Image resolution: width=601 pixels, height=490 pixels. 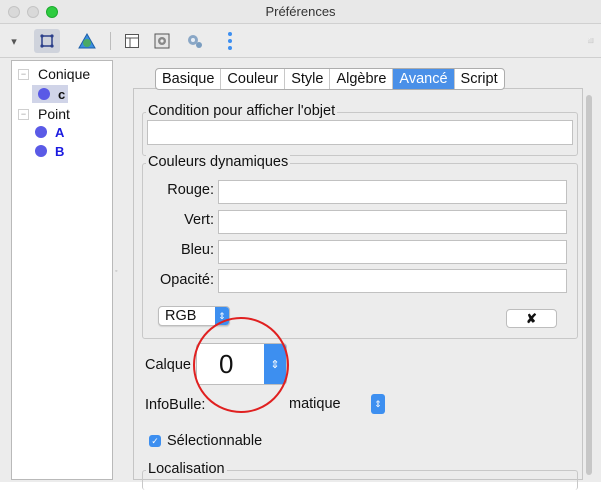 What do you see at coordinates (378, 404) in the screenshot?
I see `chevron-updown-icon: ⇕` at bounding box center [378, 404].